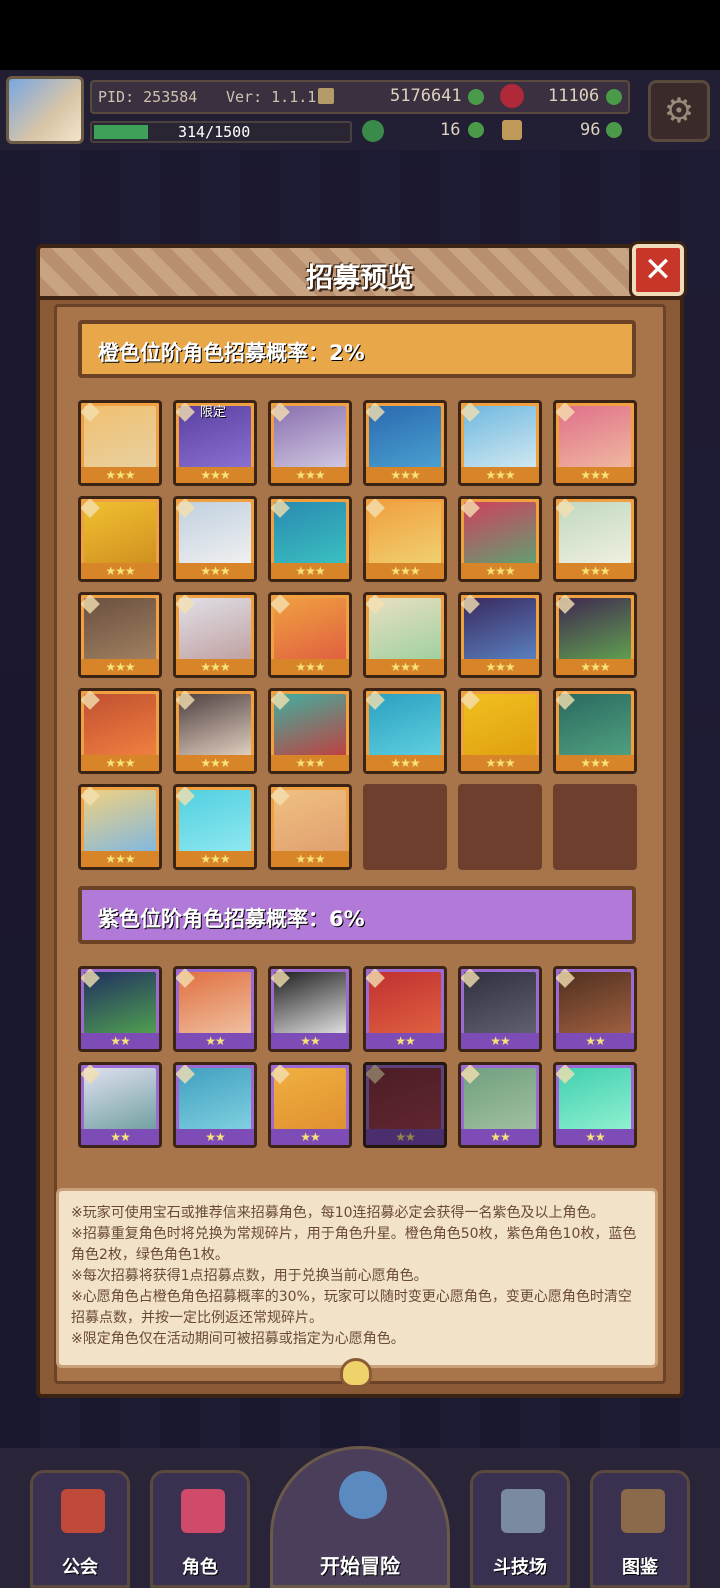 The image size is (720, 1588). Describe the element at coordinates (238, 1339) in the screenshot. I see `note-line: ※限定角色仅在活动期间可被招募或指定为心愿角色。` at that location.